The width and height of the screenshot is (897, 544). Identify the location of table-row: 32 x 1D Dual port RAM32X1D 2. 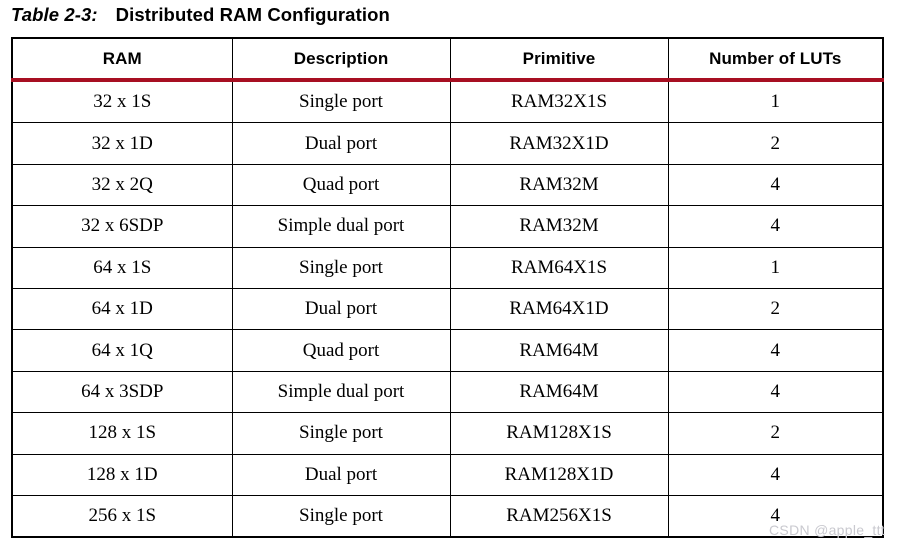
(447, 143).